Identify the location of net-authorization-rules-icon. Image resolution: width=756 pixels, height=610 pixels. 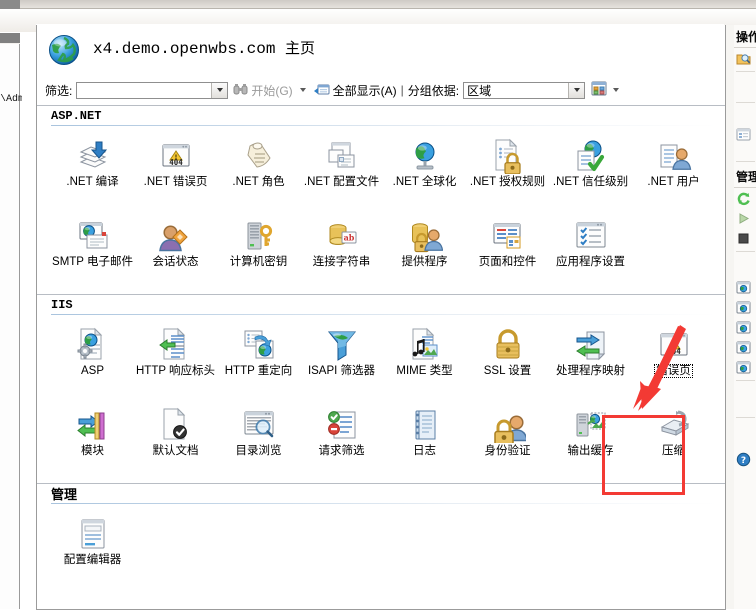
(508, 153).